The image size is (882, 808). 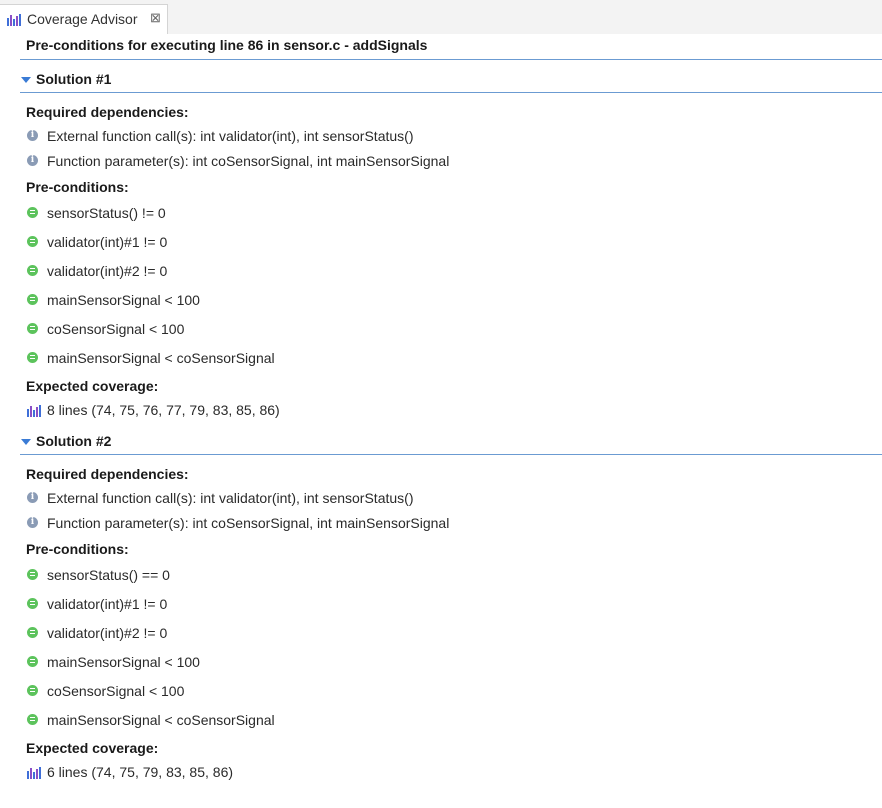 I want to click on close-icon: ⊠, so click(x=155, y=18).